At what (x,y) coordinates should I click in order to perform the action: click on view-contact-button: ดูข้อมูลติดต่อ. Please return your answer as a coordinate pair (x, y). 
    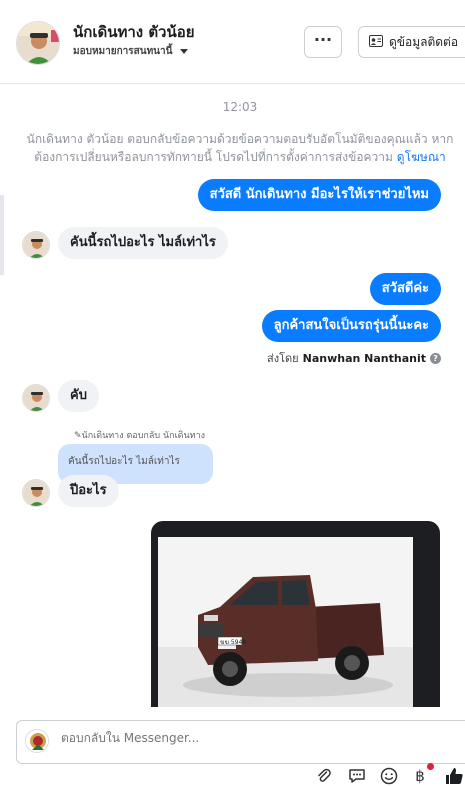
    Looking at the image, I should click on (411, 42).